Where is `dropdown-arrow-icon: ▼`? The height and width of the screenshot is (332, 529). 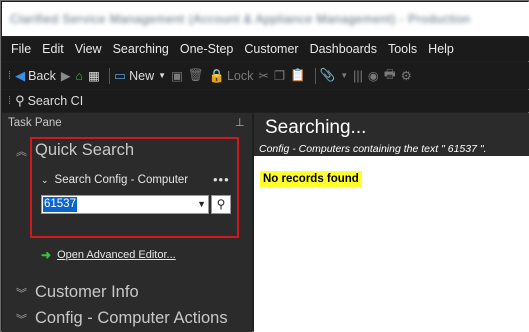
dropdown-arrow-icon: ▼ is located at coordinates (201, 204).